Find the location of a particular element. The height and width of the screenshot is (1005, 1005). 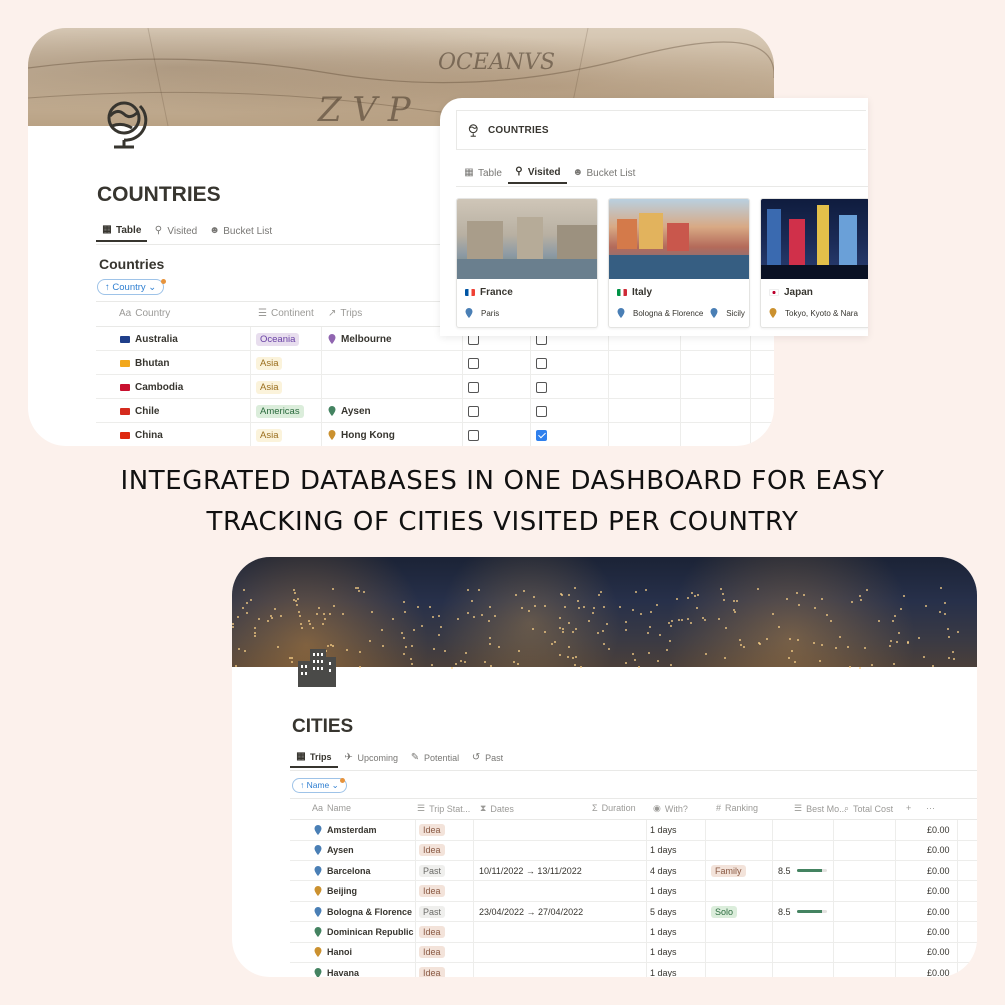

trip-link: Hong Kong is located at coordinates (368, 435).